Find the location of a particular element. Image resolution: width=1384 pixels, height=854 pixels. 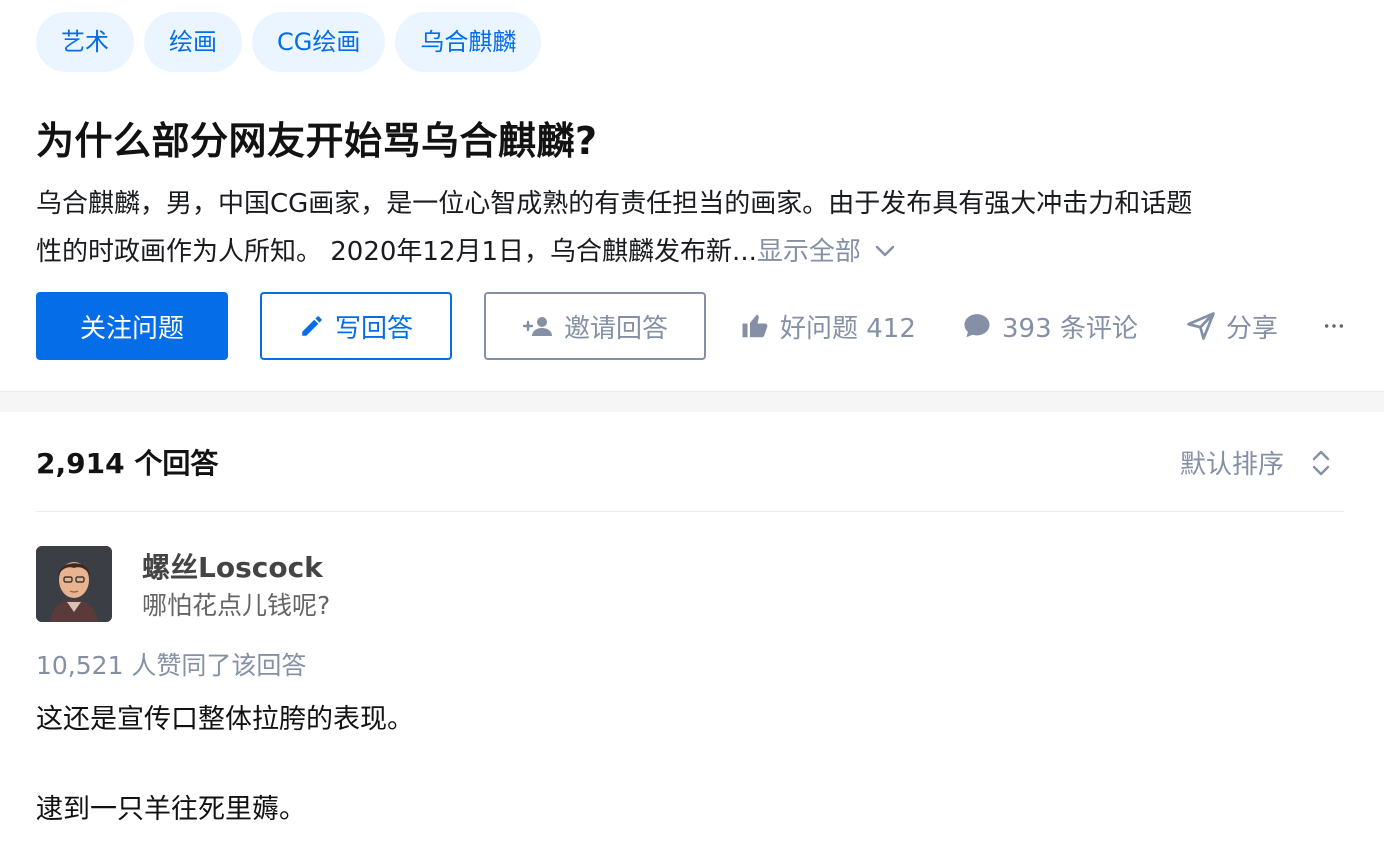

more-button is located at coordinates (1339, 326).